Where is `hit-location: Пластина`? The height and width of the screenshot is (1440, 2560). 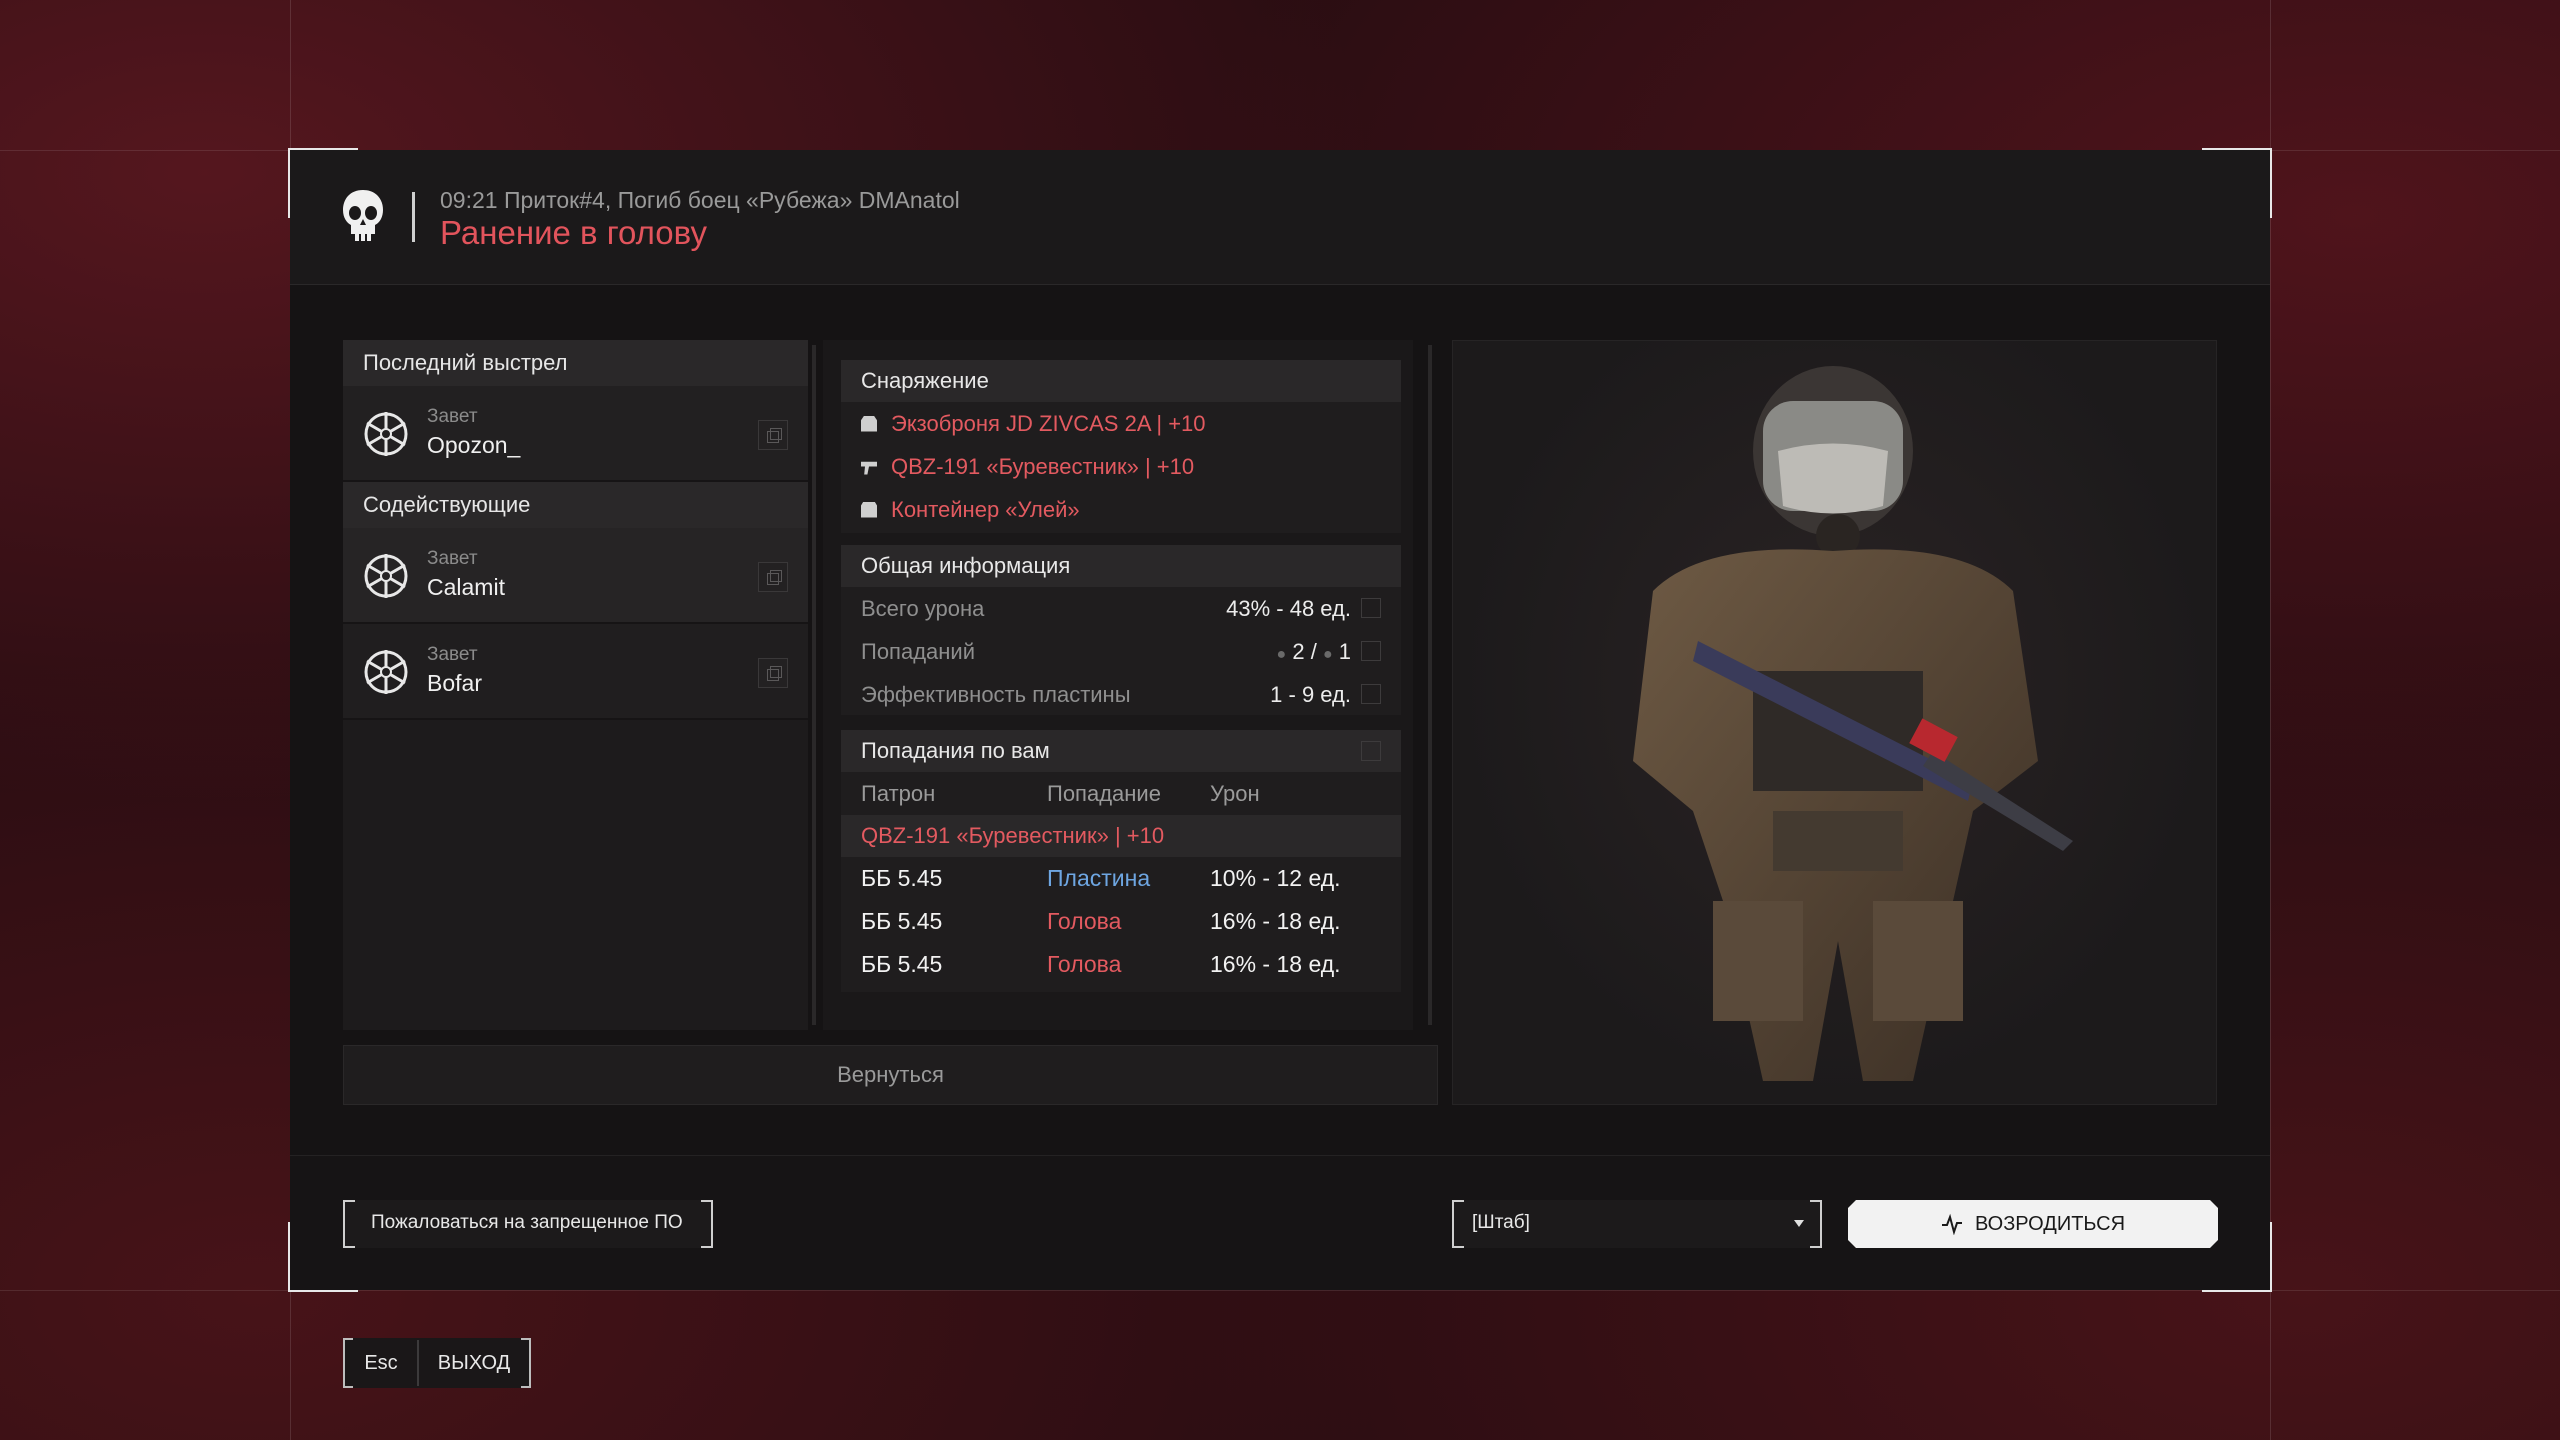
hit-location: Пластина is located at coordinates (1099, 878).